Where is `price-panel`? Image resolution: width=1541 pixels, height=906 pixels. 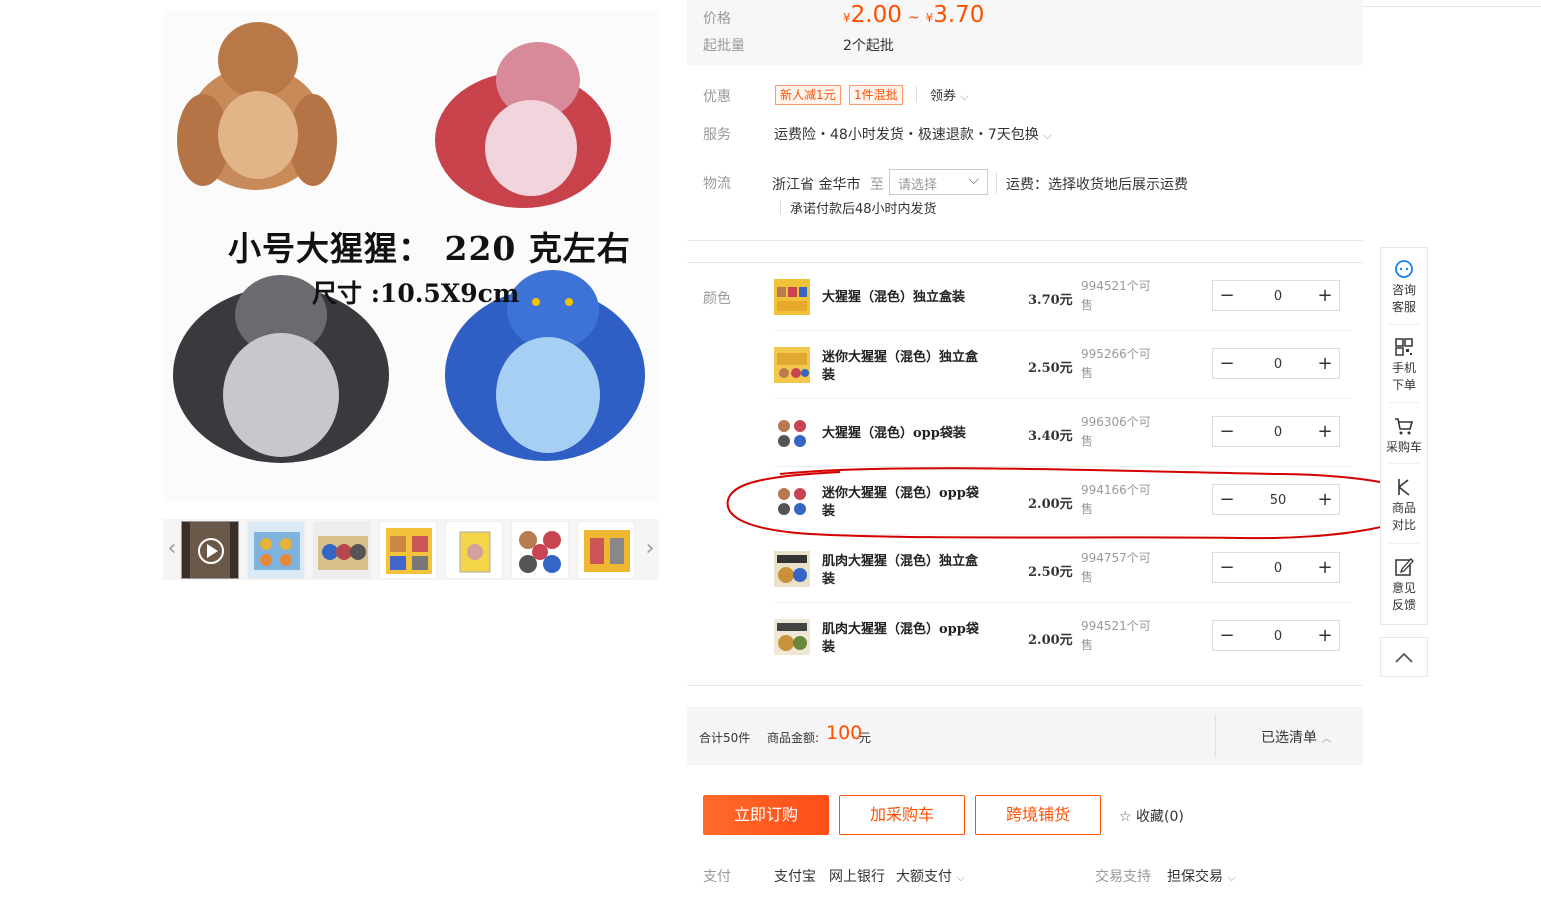 price-panel is located at coordinates (1025, 32).